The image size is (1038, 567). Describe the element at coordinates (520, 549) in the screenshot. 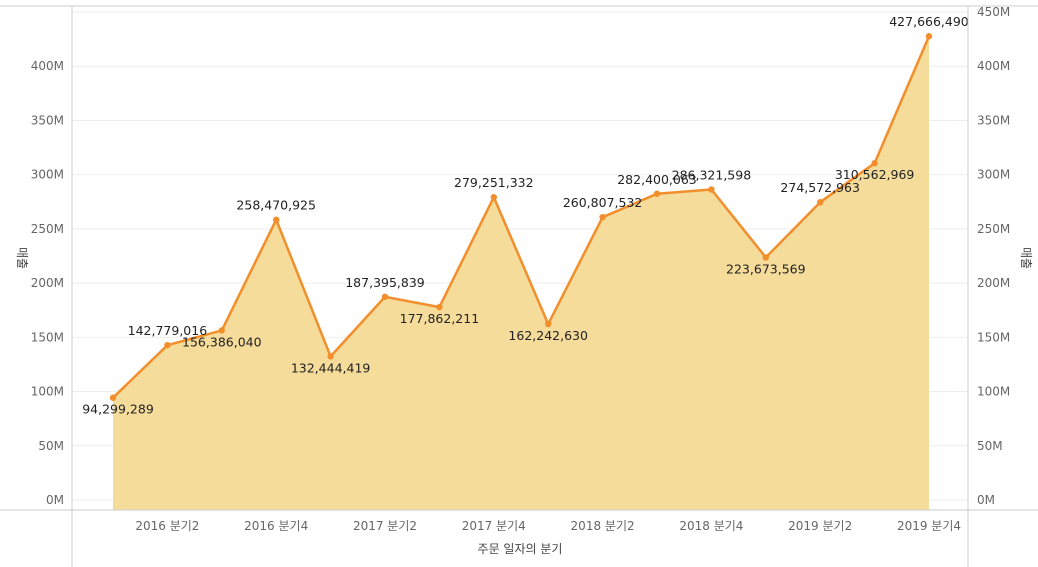

I see `x-axis-title: 주문 일자의 분기` at that location.